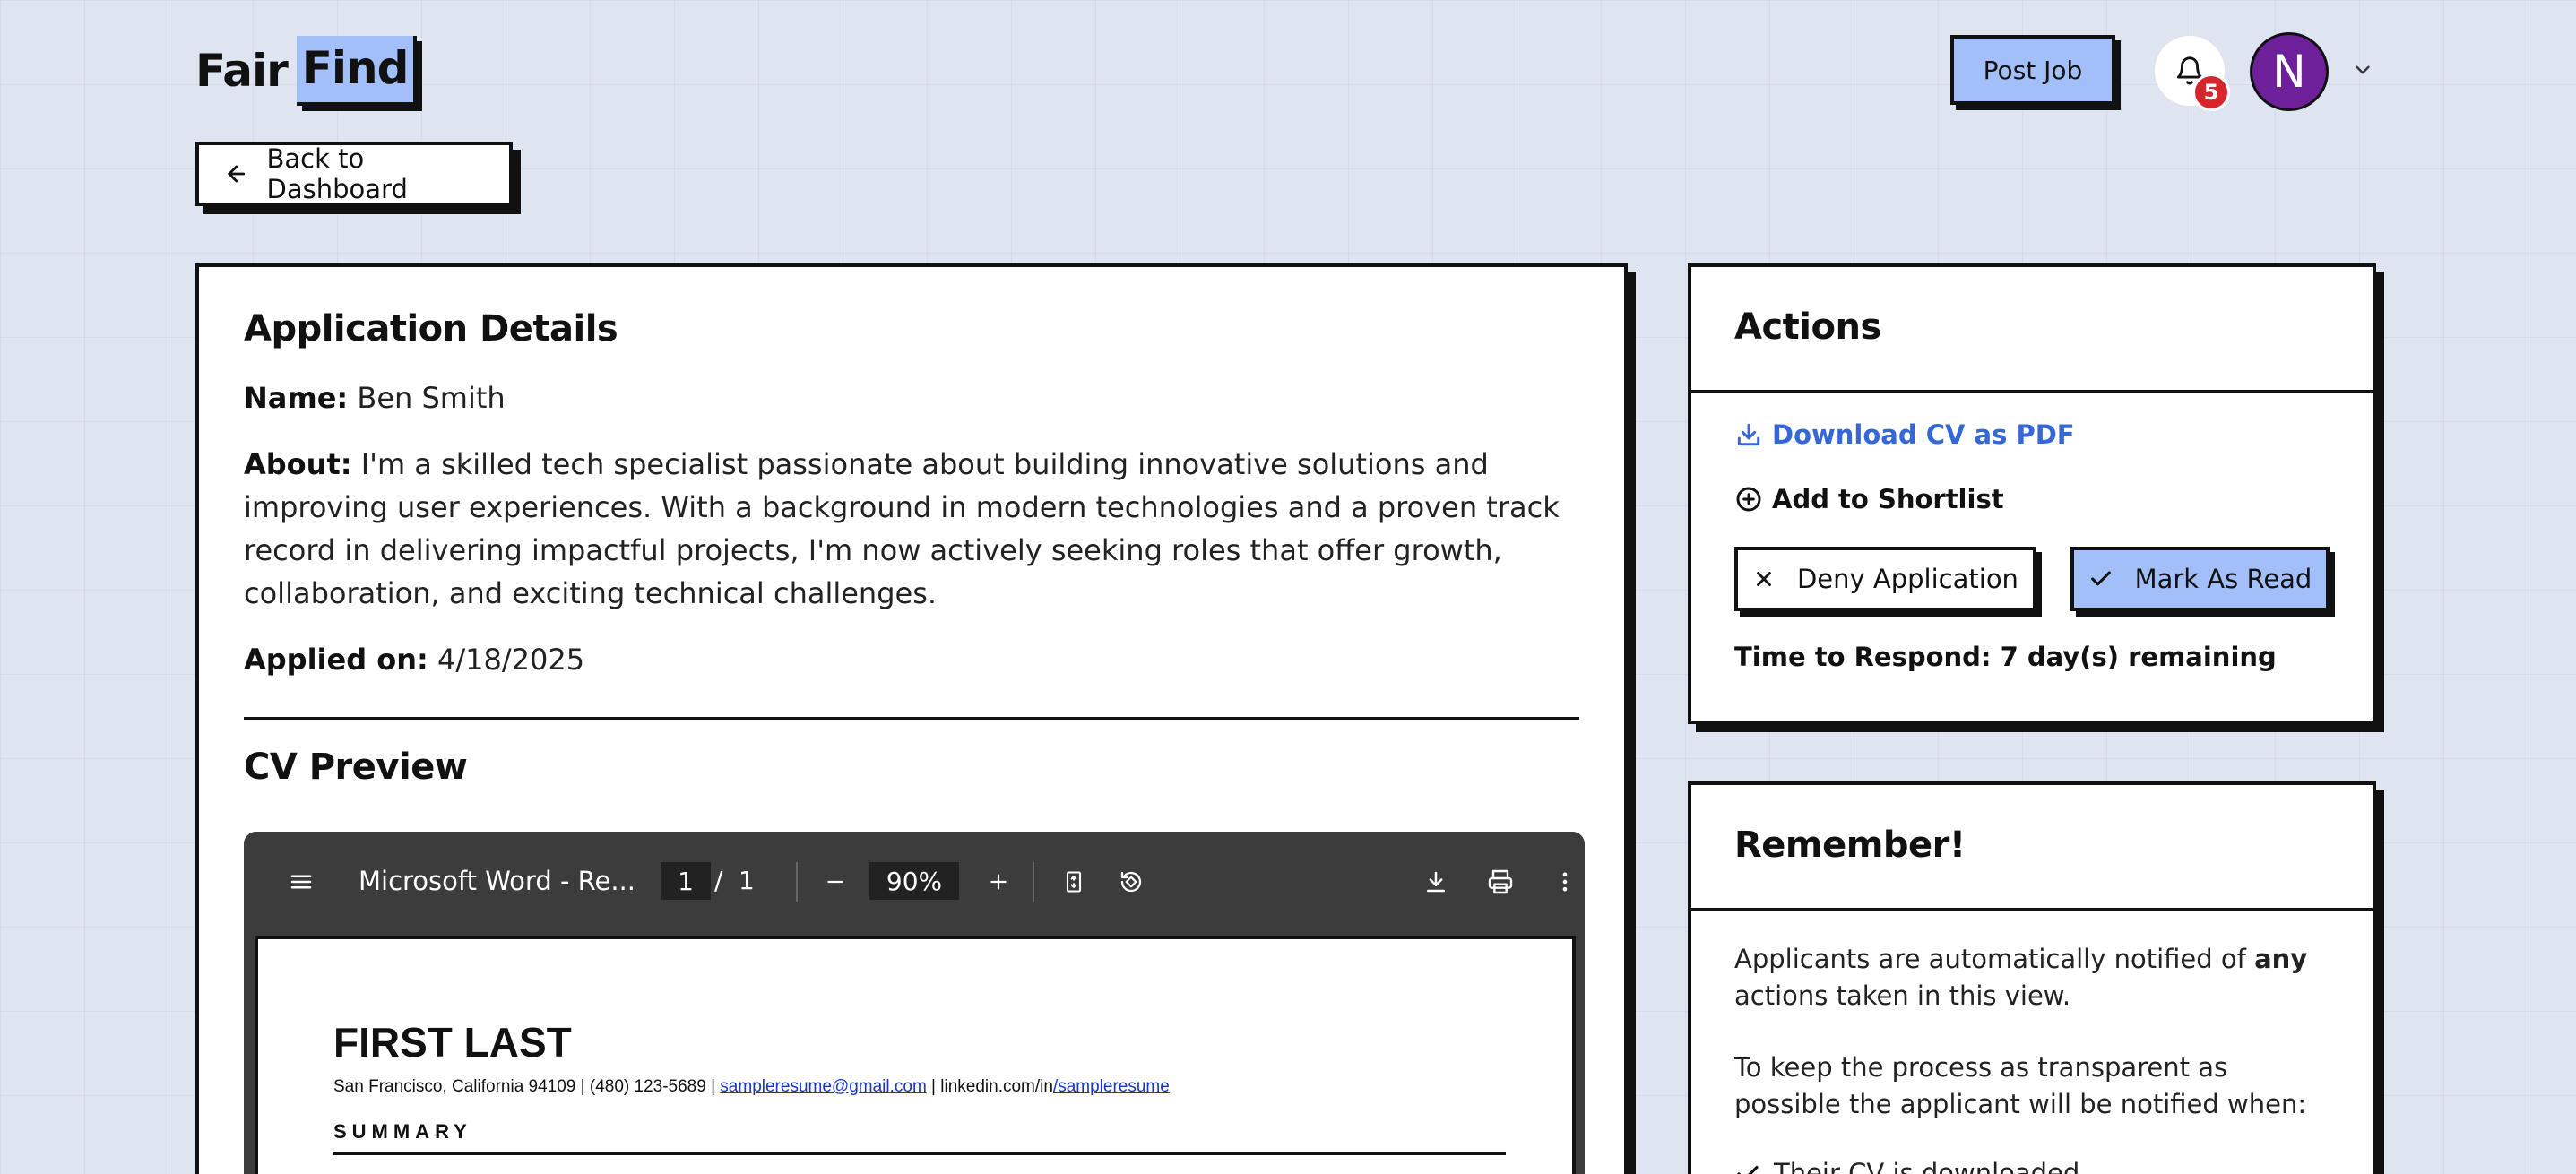 The image size is (2576, 1174). What do you see at coordinates (242, 71) in the screenshot?
I see `logo-text-fair: Fair` at bounding box center [242, 71].